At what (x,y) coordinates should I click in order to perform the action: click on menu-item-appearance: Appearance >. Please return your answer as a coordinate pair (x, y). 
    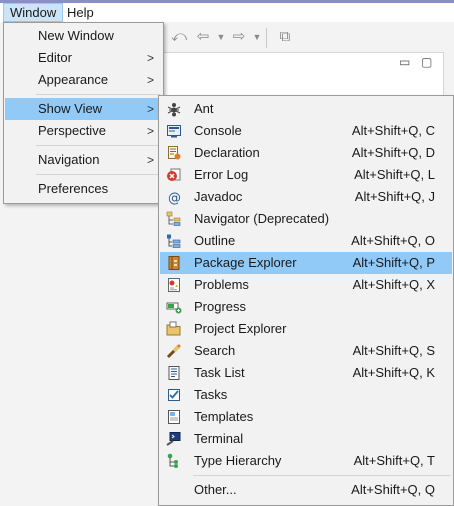
    Looking at the image, I should click on (83, 80).